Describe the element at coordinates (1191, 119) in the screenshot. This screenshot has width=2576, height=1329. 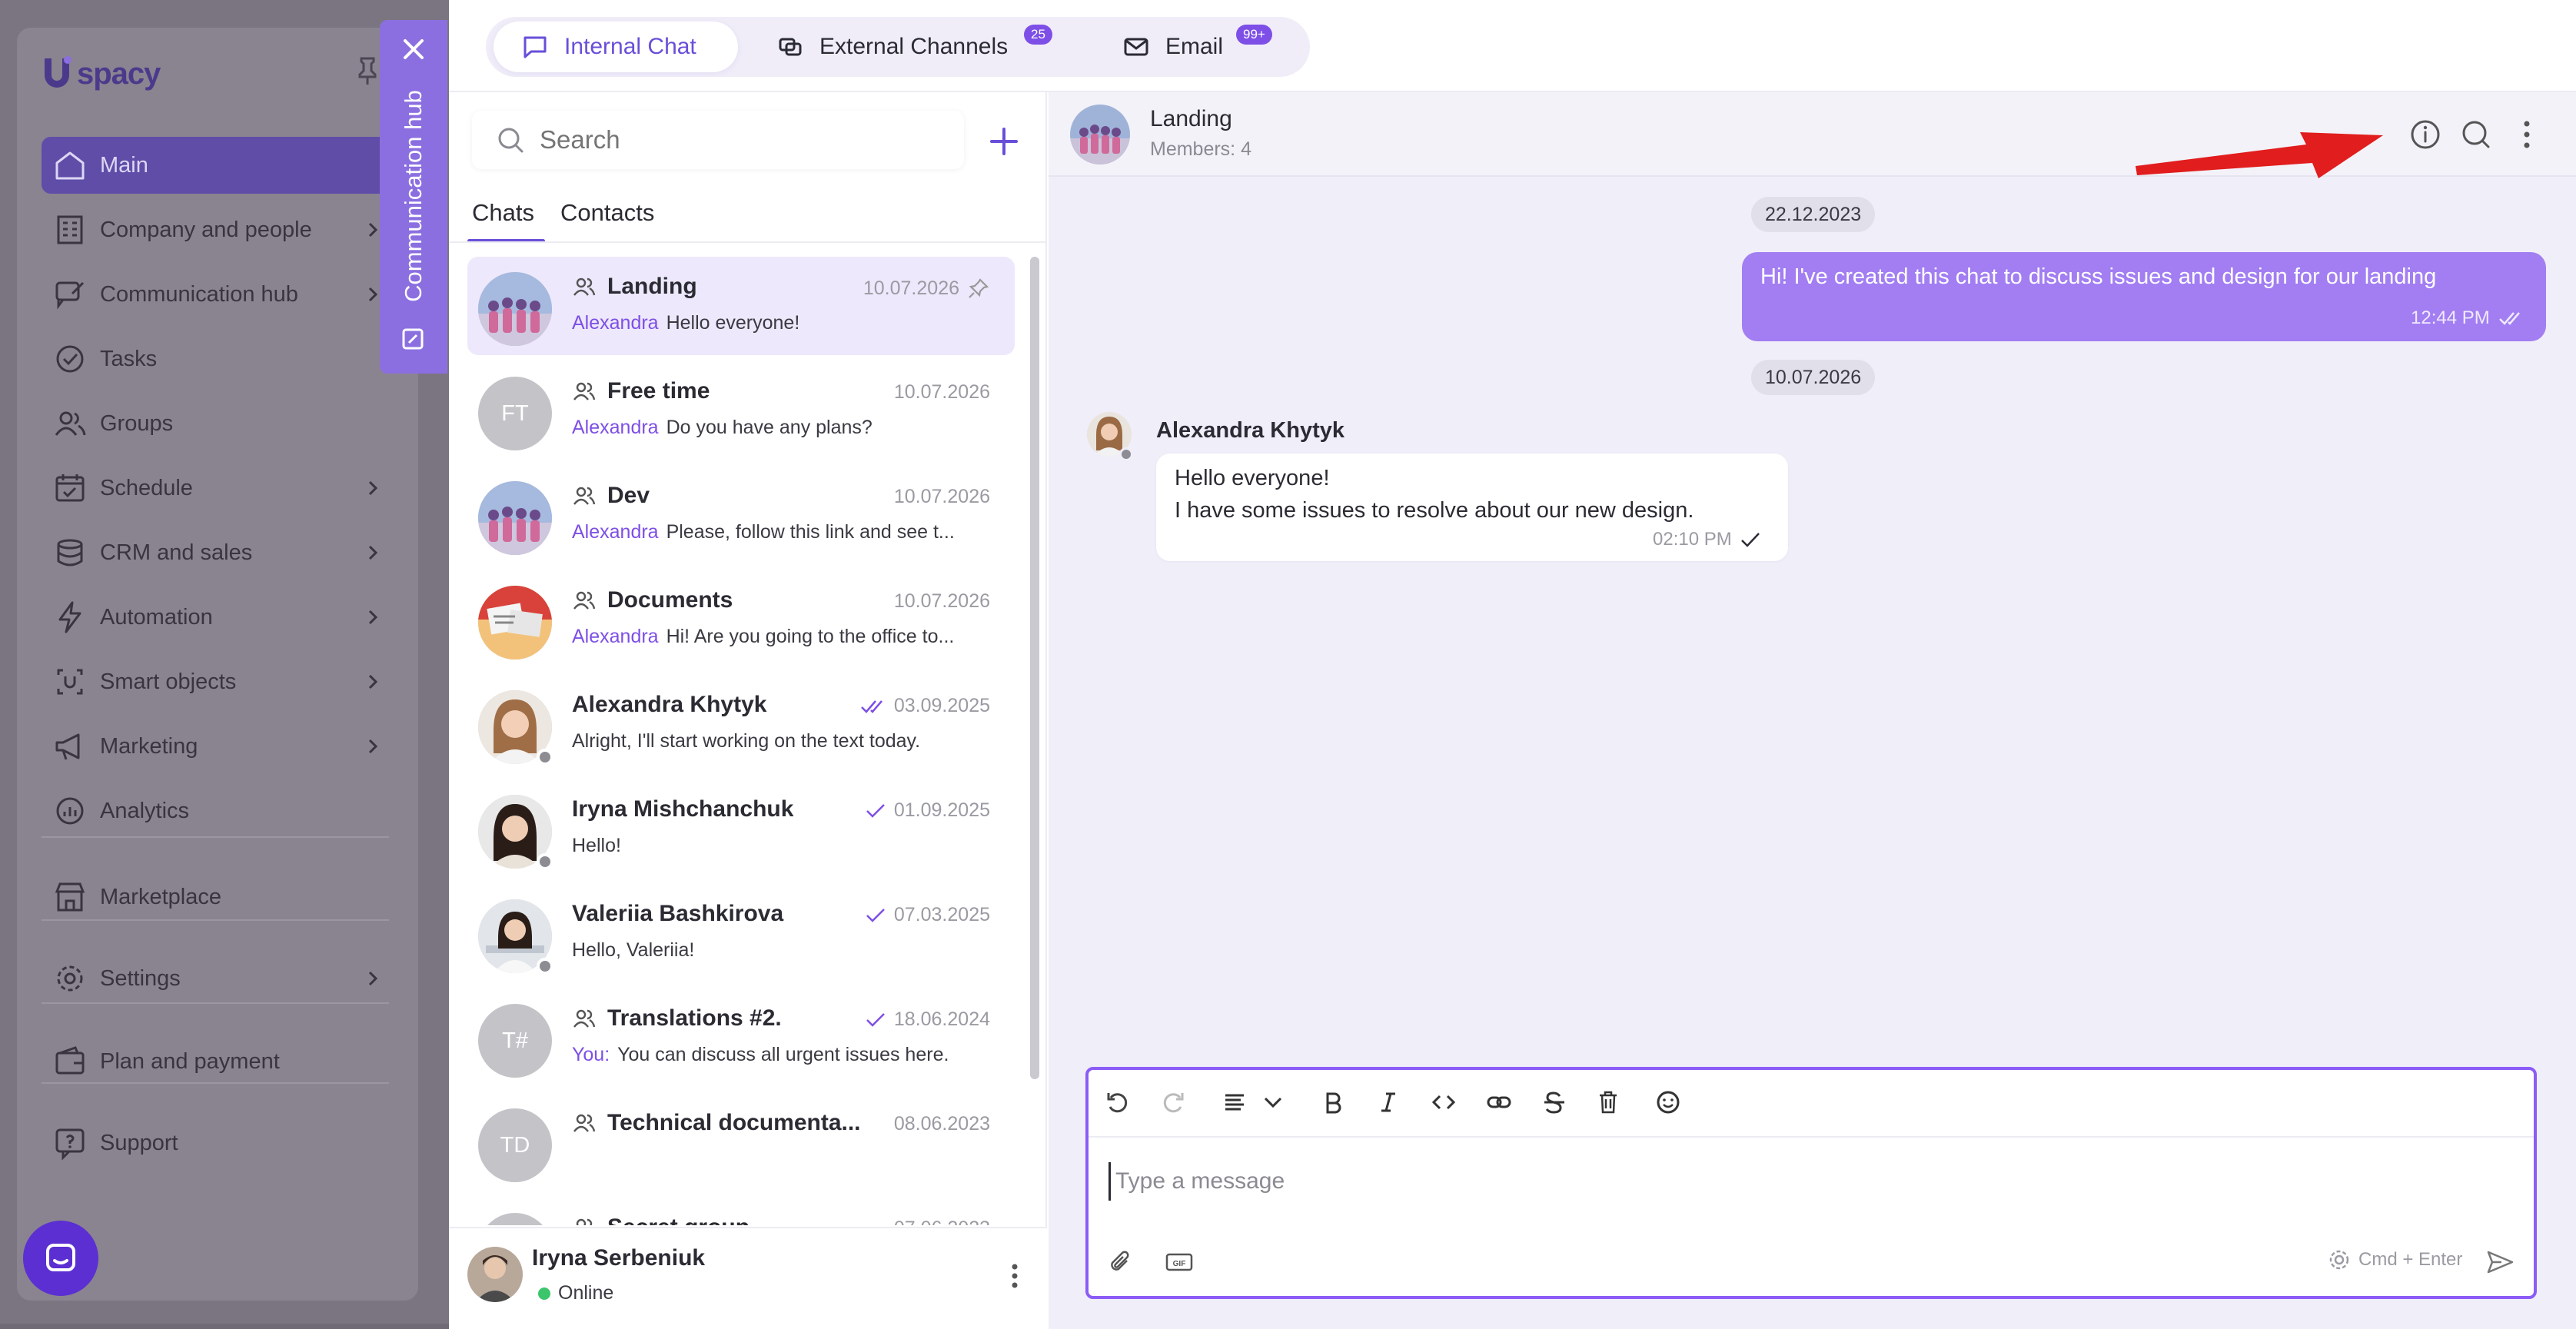
I see `conversation-title: Landing` at that location.